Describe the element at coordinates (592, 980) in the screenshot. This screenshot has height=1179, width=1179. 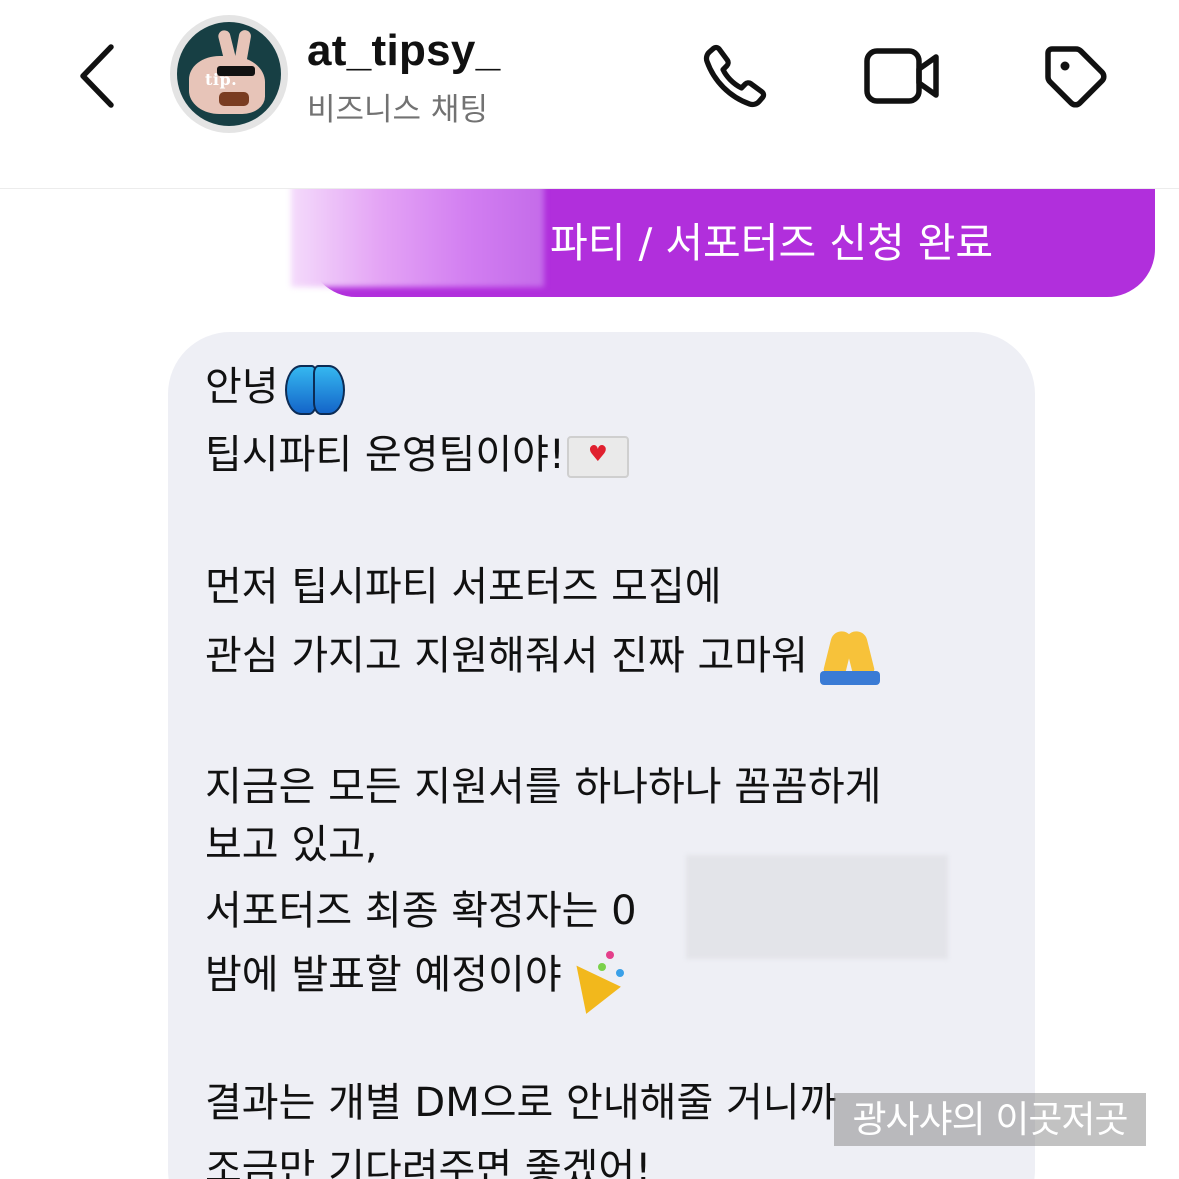
I see `party-popper-icon` at that location.